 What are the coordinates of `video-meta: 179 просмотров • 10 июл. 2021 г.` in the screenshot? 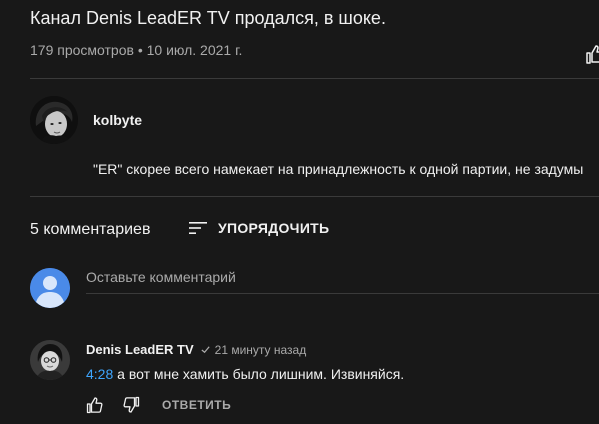 It's located at (136, 50).